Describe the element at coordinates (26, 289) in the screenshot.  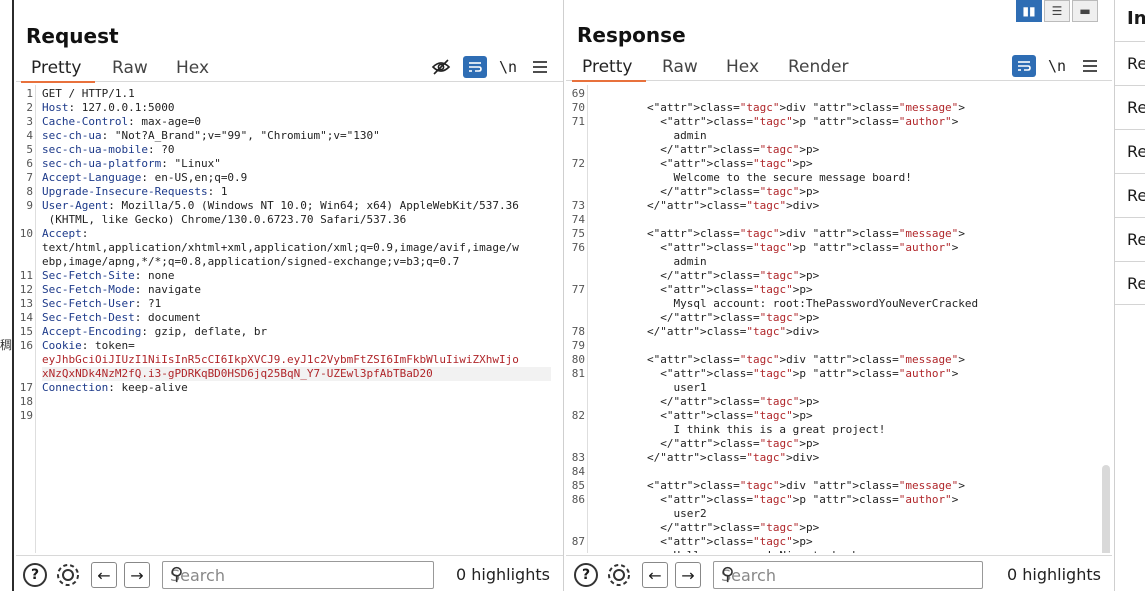
I see `line-number: 12` at that location.